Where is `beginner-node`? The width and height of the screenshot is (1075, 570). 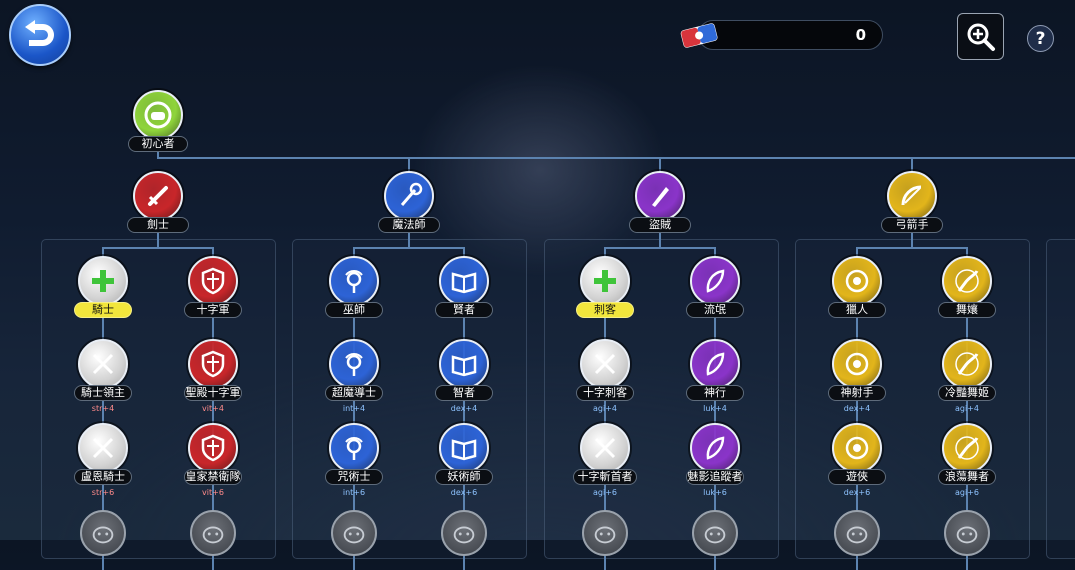
beginner-node is located at coordinates (158, 115).